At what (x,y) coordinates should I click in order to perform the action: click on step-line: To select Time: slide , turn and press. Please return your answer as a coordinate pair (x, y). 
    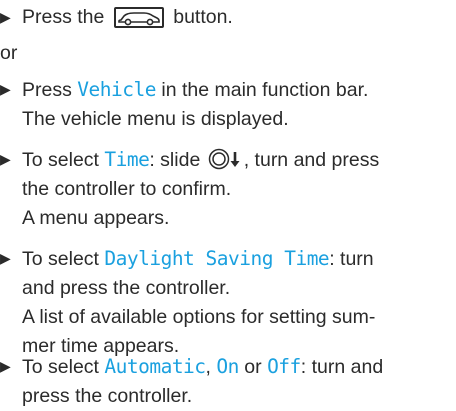
    Looking at the image, I should click on (200, 160).